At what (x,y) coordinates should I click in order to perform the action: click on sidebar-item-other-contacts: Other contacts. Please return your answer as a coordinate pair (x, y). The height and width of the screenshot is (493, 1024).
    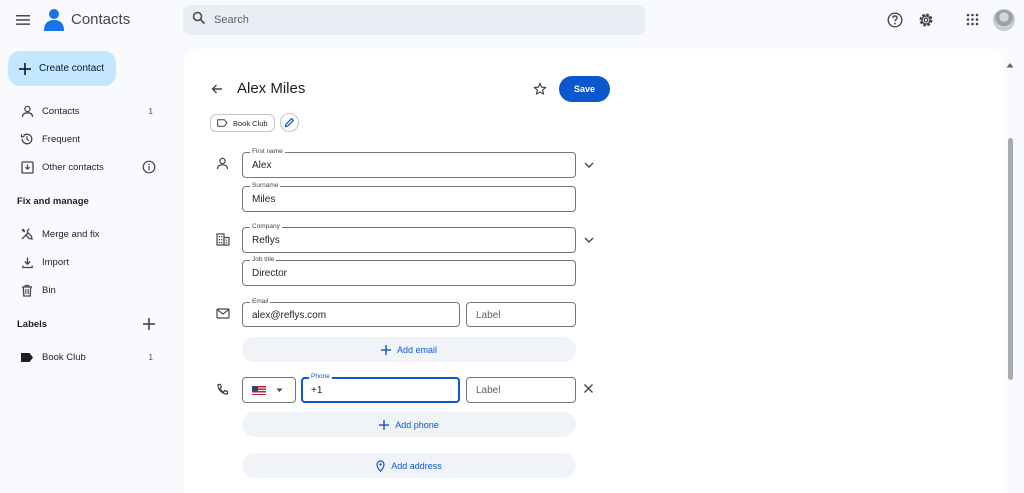
    Looking at the image, I should click on (84, 167).